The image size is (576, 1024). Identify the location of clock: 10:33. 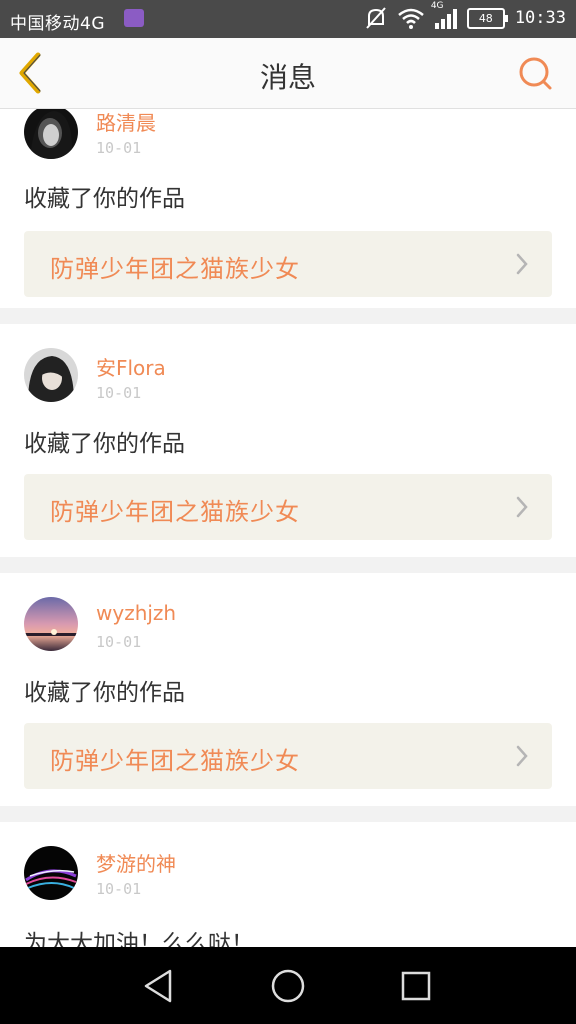
(540, 18).